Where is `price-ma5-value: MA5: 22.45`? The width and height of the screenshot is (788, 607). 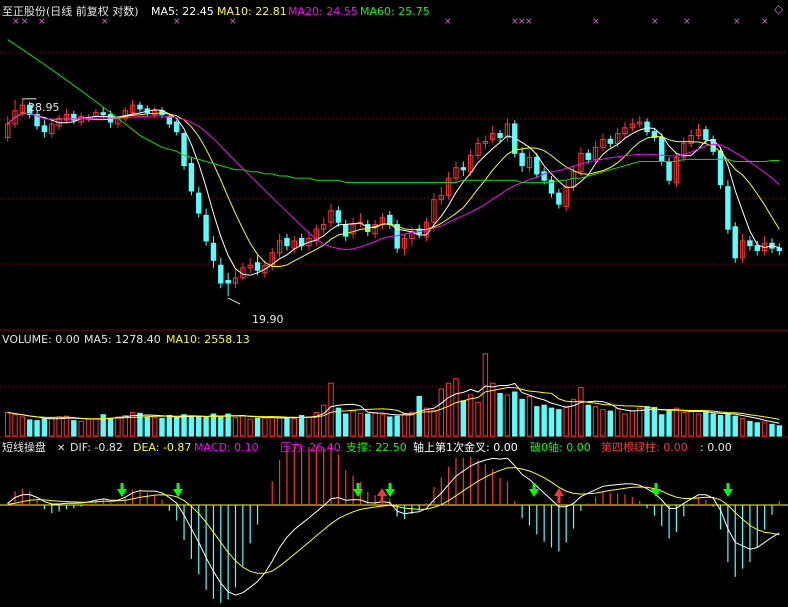 price-ma5-value: MA5: 22.45 is located at coordinates (182, 11).